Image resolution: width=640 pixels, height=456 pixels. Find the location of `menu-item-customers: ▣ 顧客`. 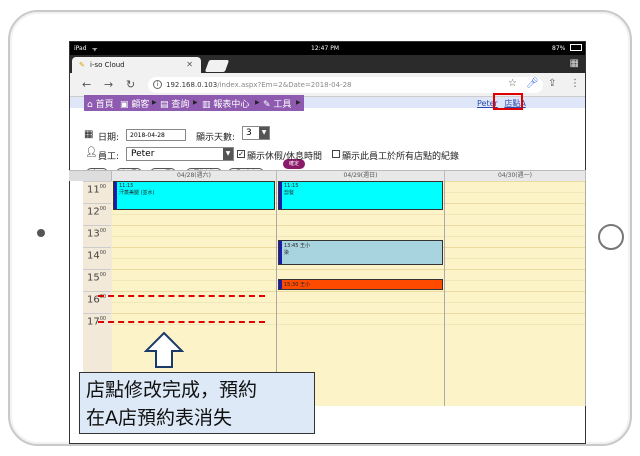

menu-item-customers: ▣ 顧客 is located at coordinates (134, 103).